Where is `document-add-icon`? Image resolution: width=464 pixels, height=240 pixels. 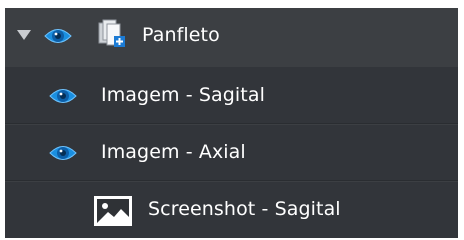 document-add-icon is located at coordinates (111, 33).